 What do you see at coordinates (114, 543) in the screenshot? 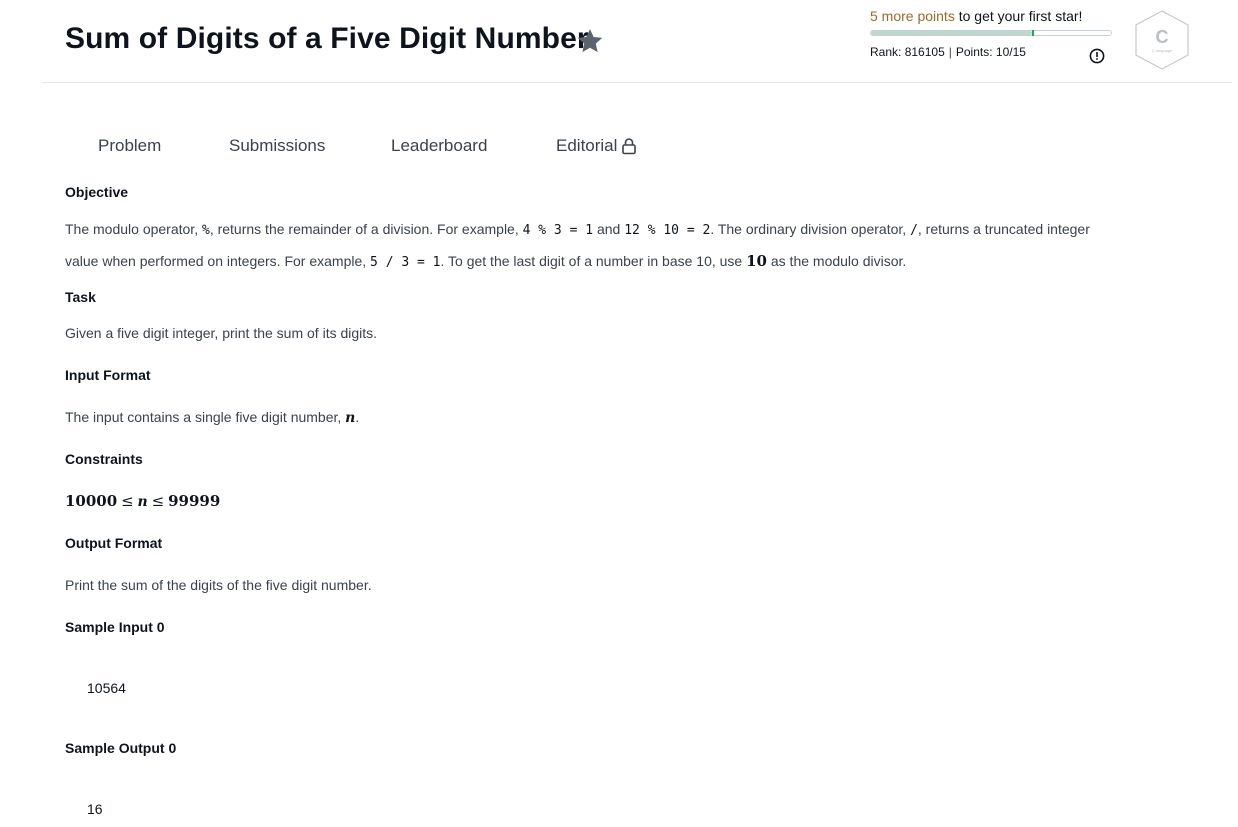
I see `output-format-heading: Output Format` at bounding box center [114, 543].